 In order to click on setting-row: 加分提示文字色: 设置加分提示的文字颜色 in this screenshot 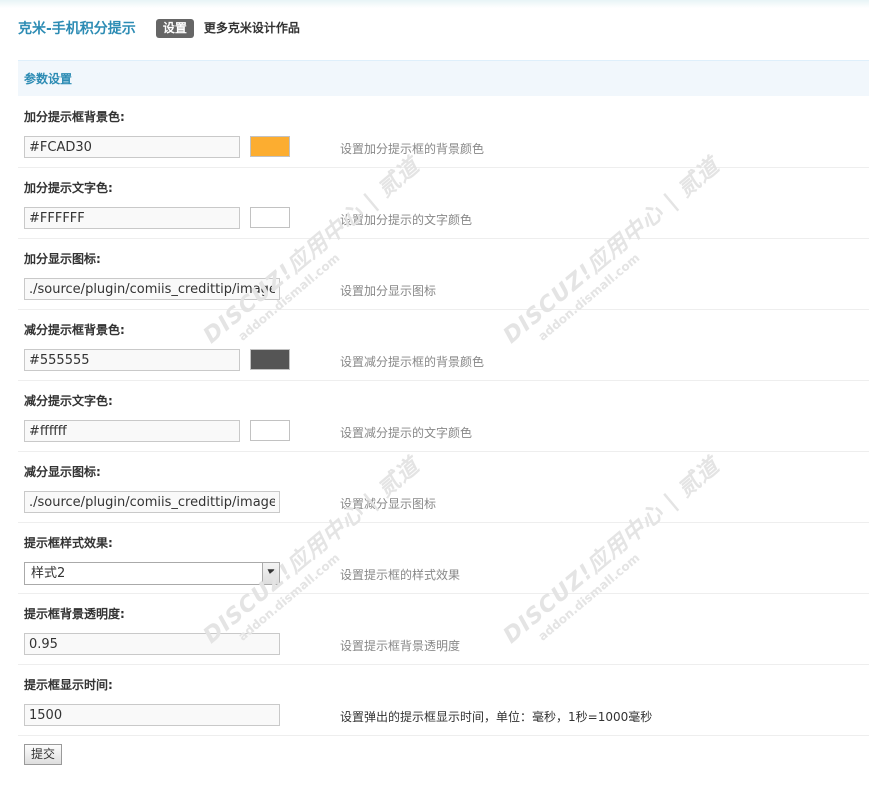, I will do `click(443, 203)`.